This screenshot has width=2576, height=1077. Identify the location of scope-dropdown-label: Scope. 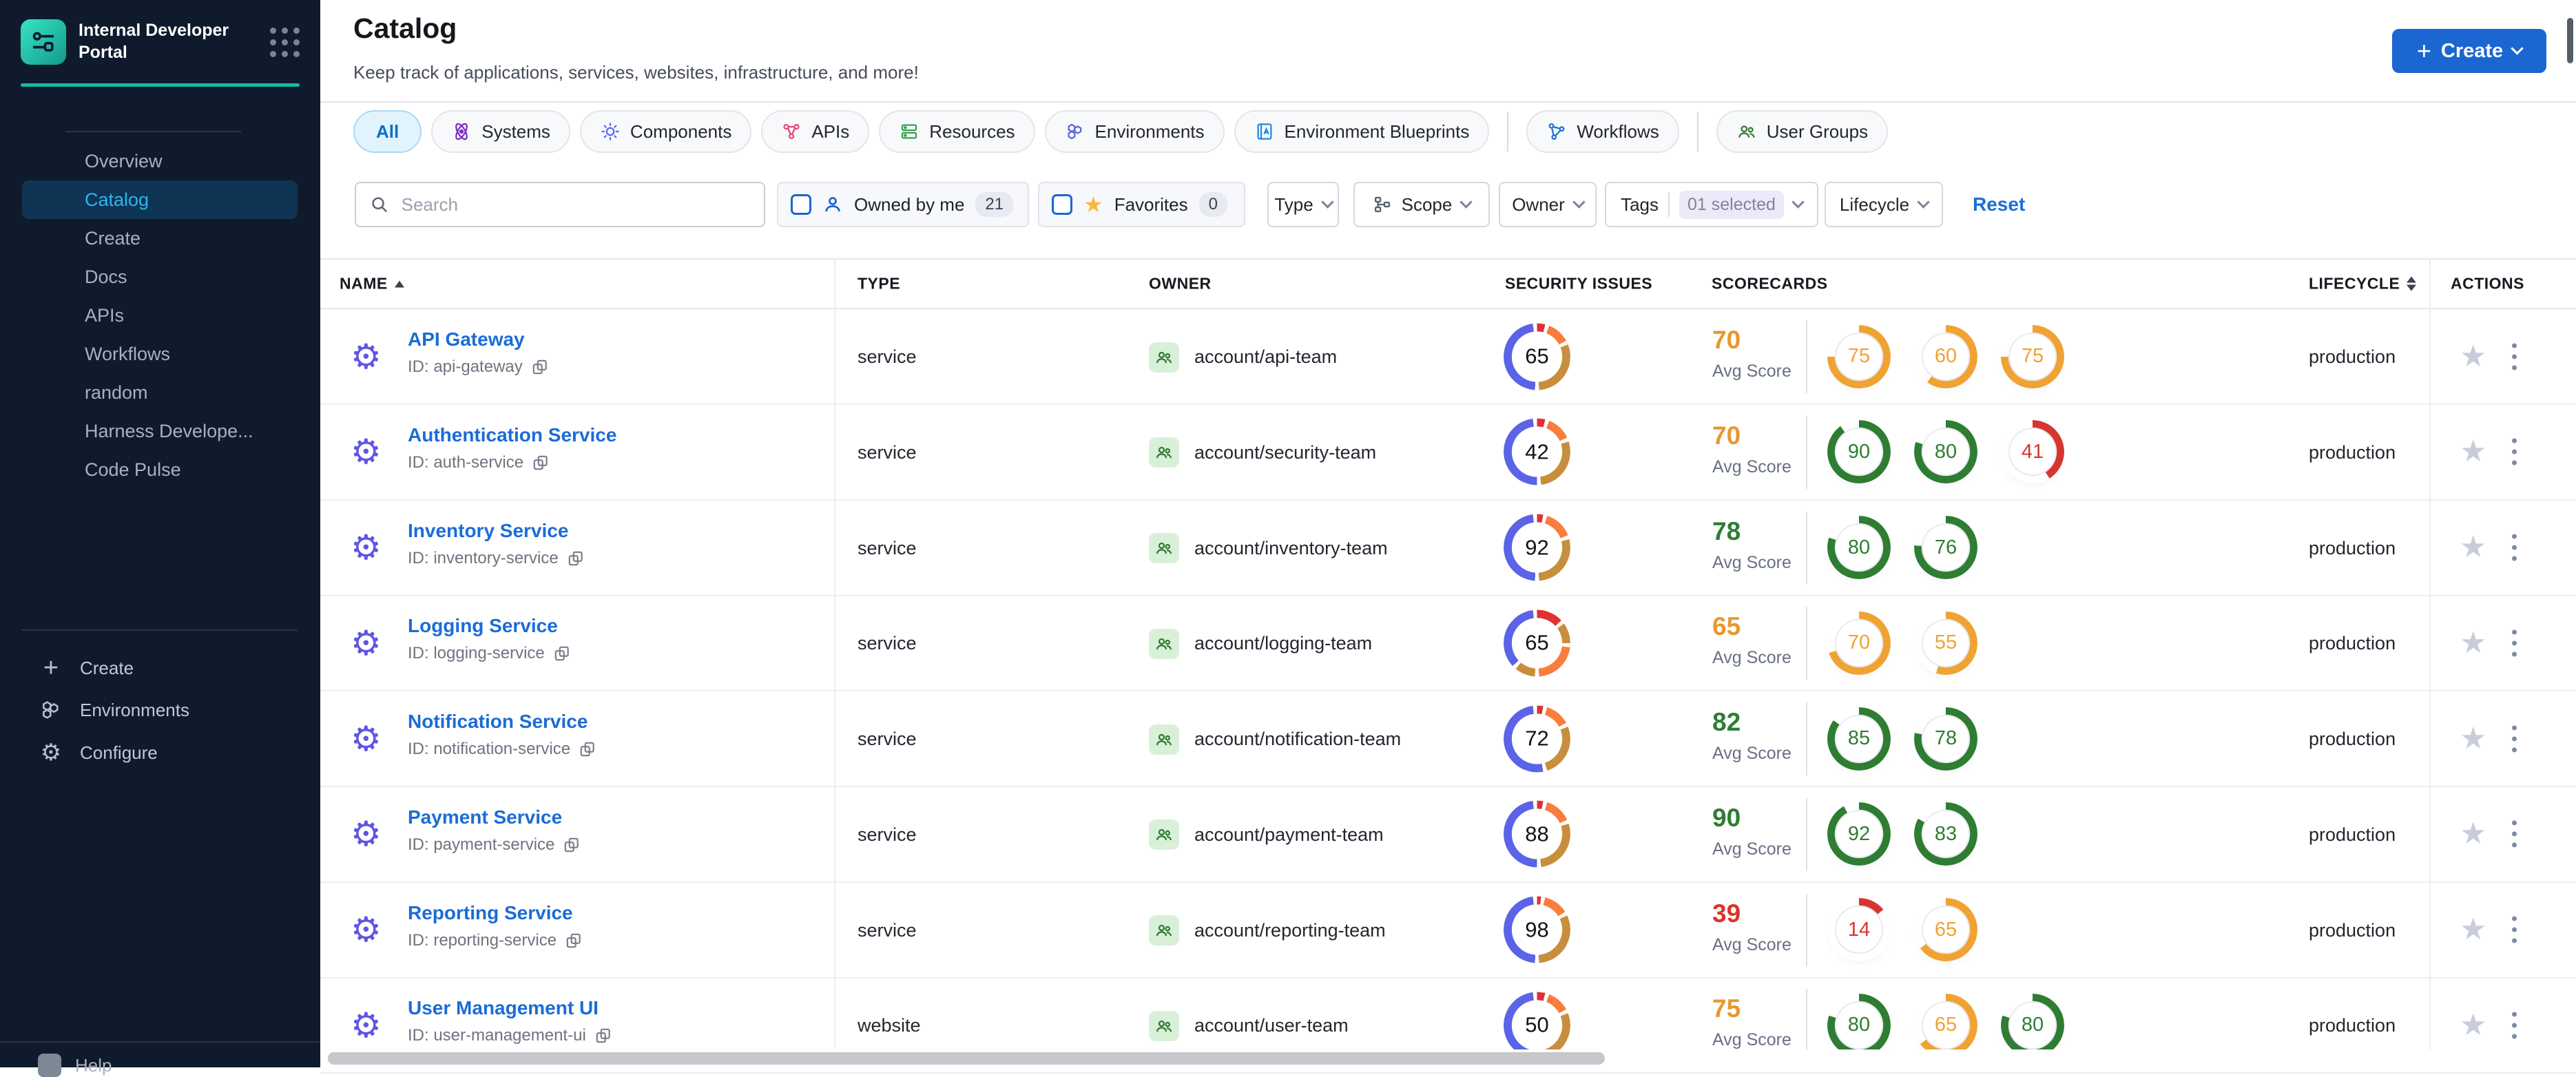
(1427, 204).